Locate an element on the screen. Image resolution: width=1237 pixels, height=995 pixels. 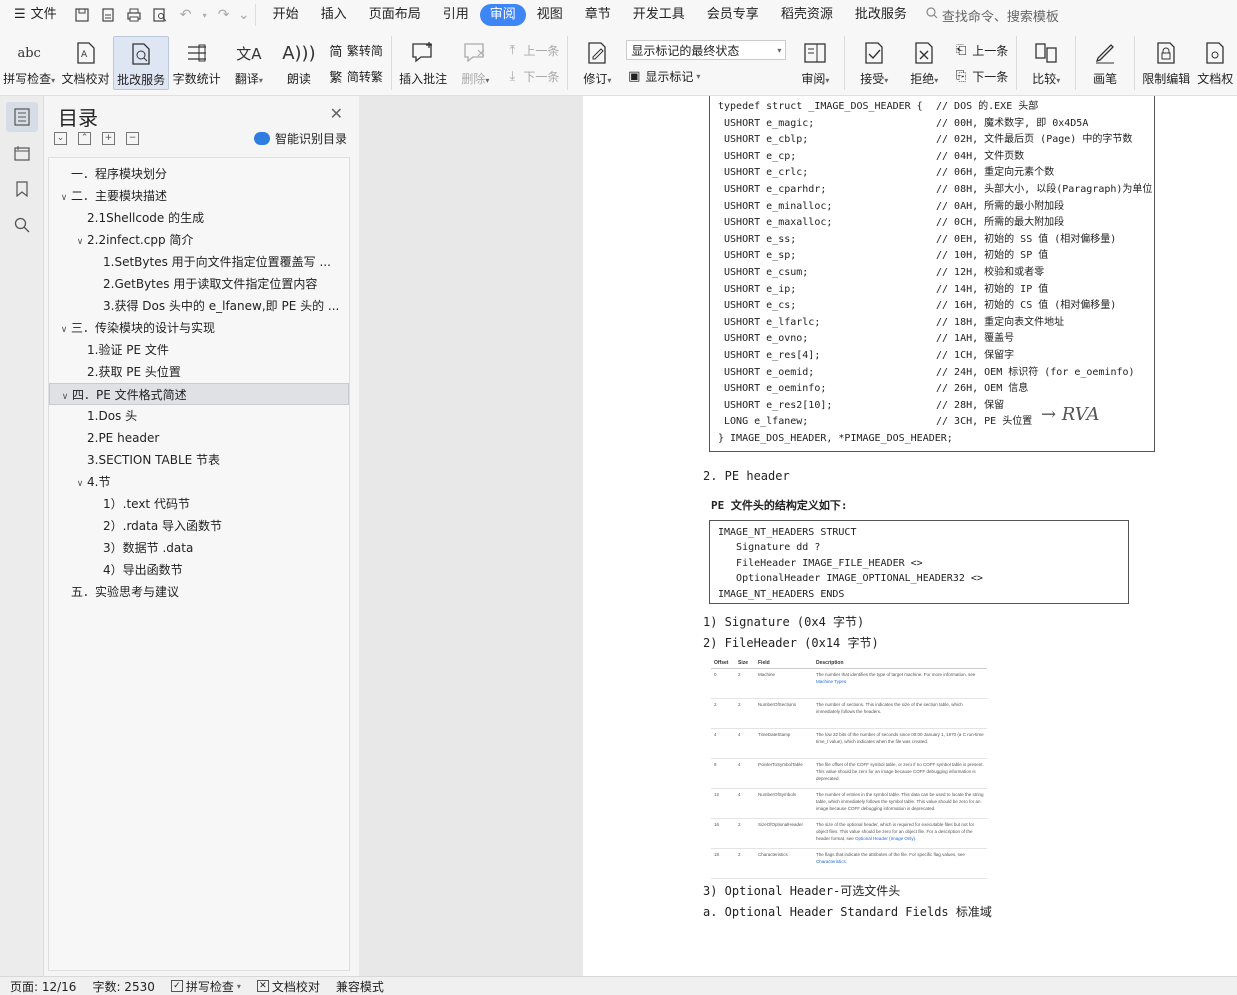
close-icon: ✕ is located at coordinates (336, 113).